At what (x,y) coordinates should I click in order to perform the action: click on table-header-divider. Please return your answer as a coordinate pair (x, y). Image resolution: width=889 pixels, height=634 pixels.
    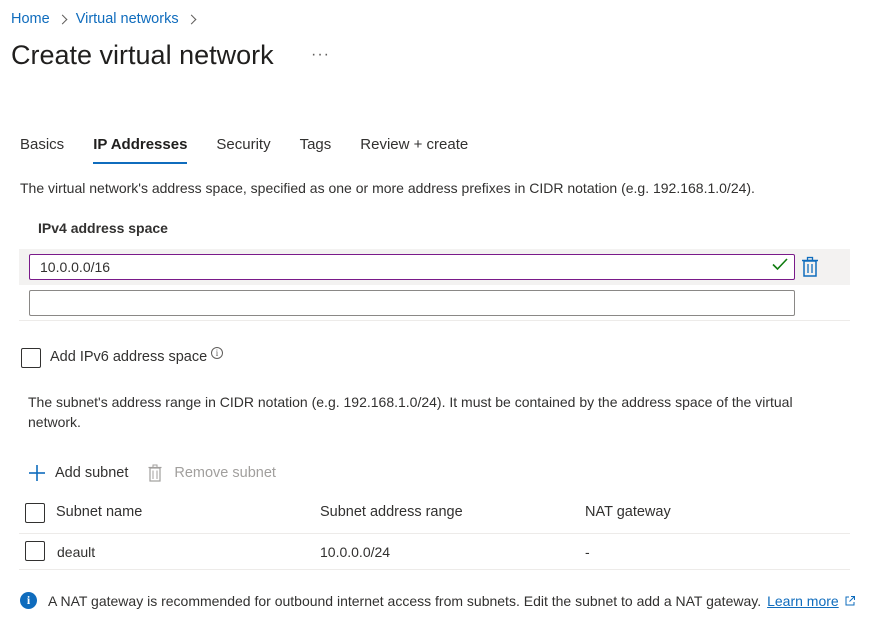
    Looking at the image, I should click on (434, 533).